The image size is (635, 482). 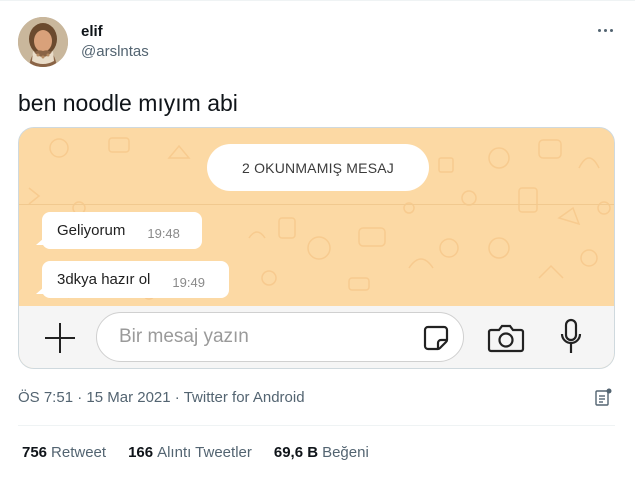 What do you see at coordinates (64, 452) in the screenshot?
I see `retweet-count: 756 Retweet` at bounding box center [64, 452].